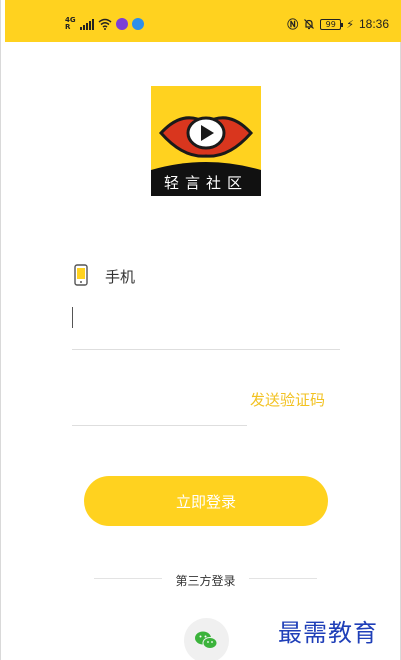 The width and height of the screenshot is (401, 660). I want to click on battery-level: 99, so click(330, 24).